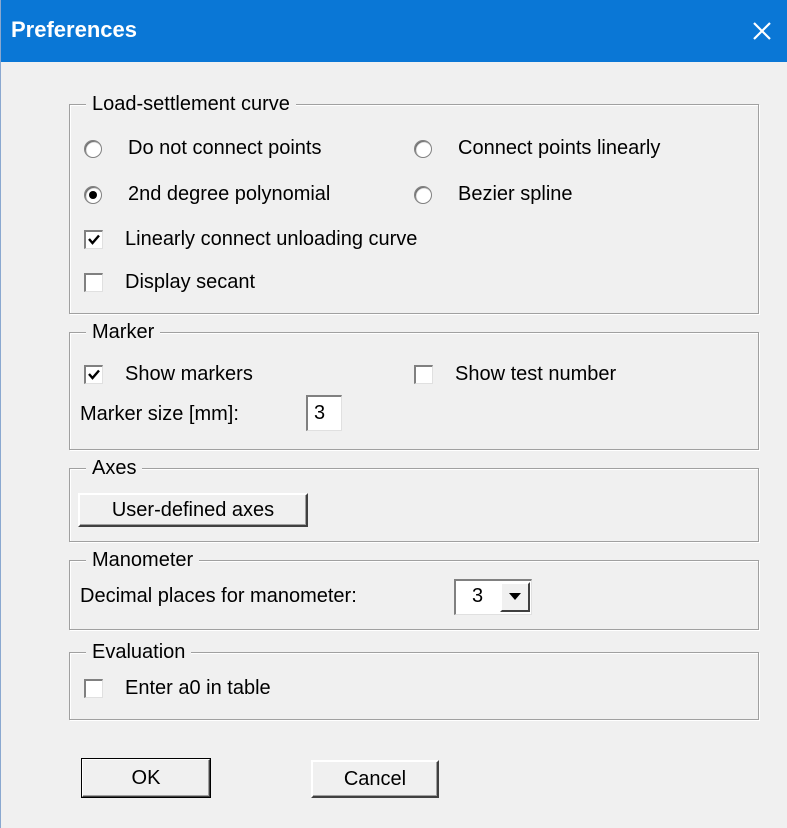 This screenshot has height=828, width=787. What do you see at coordinates (198, 688) in the screenshot?
I see `checkbox-enter-a0-label: Enter a0 in table` at bounding box center [198, 688].